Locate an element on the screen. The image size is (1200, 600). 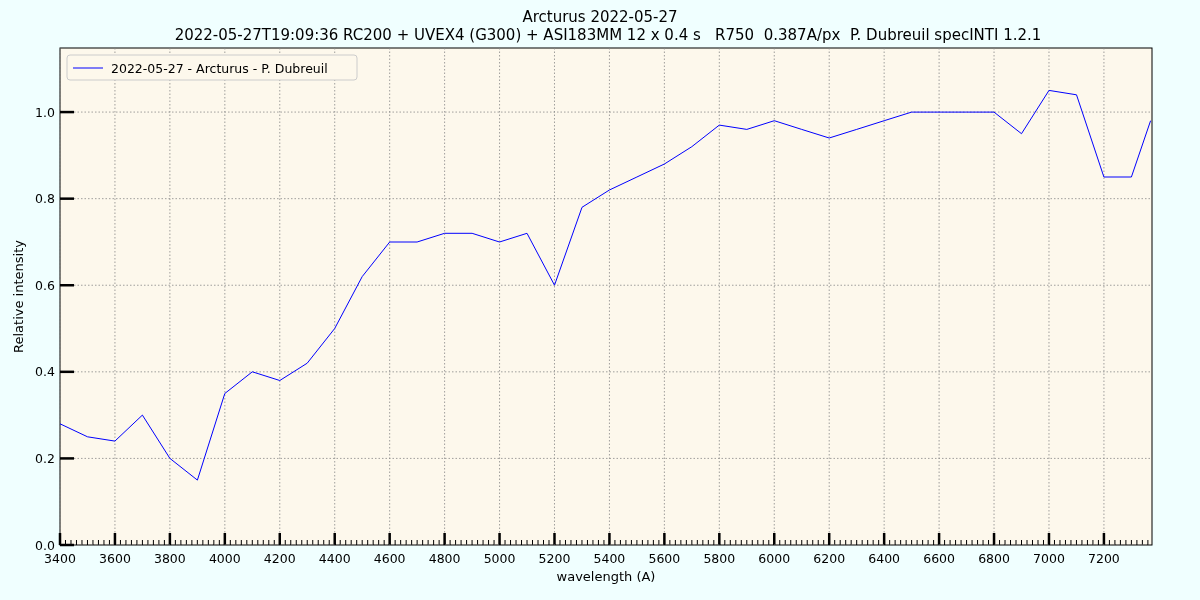
x-tick-label: 4400 is located at coordinates (334, 558).